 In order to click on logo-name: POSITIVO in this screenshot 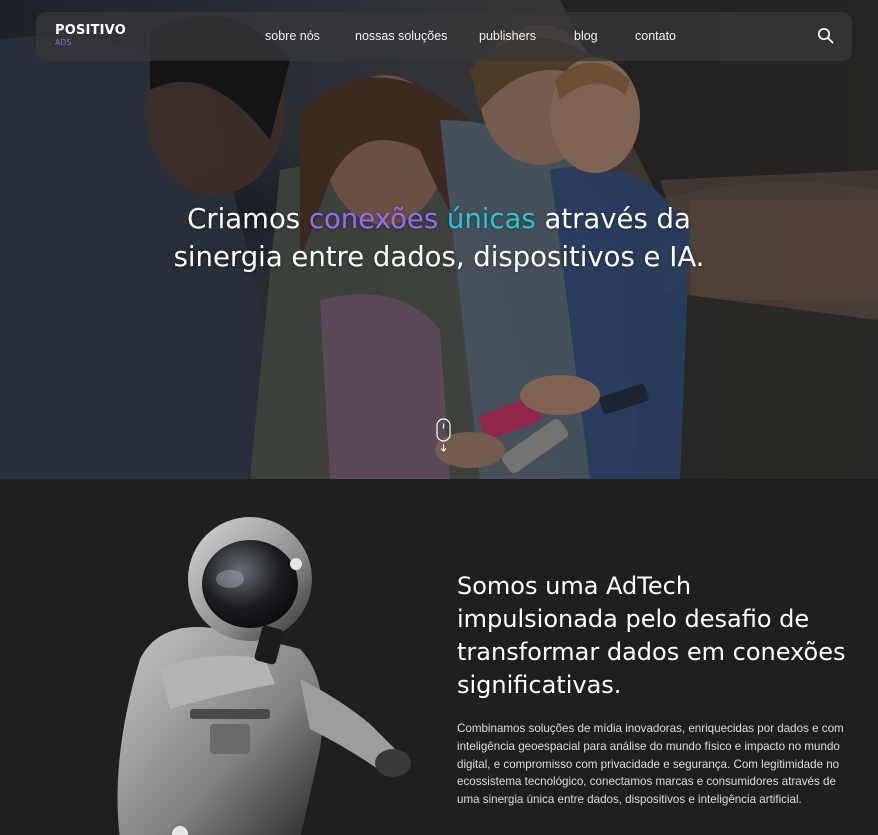, I will do `click(90, 30)`.